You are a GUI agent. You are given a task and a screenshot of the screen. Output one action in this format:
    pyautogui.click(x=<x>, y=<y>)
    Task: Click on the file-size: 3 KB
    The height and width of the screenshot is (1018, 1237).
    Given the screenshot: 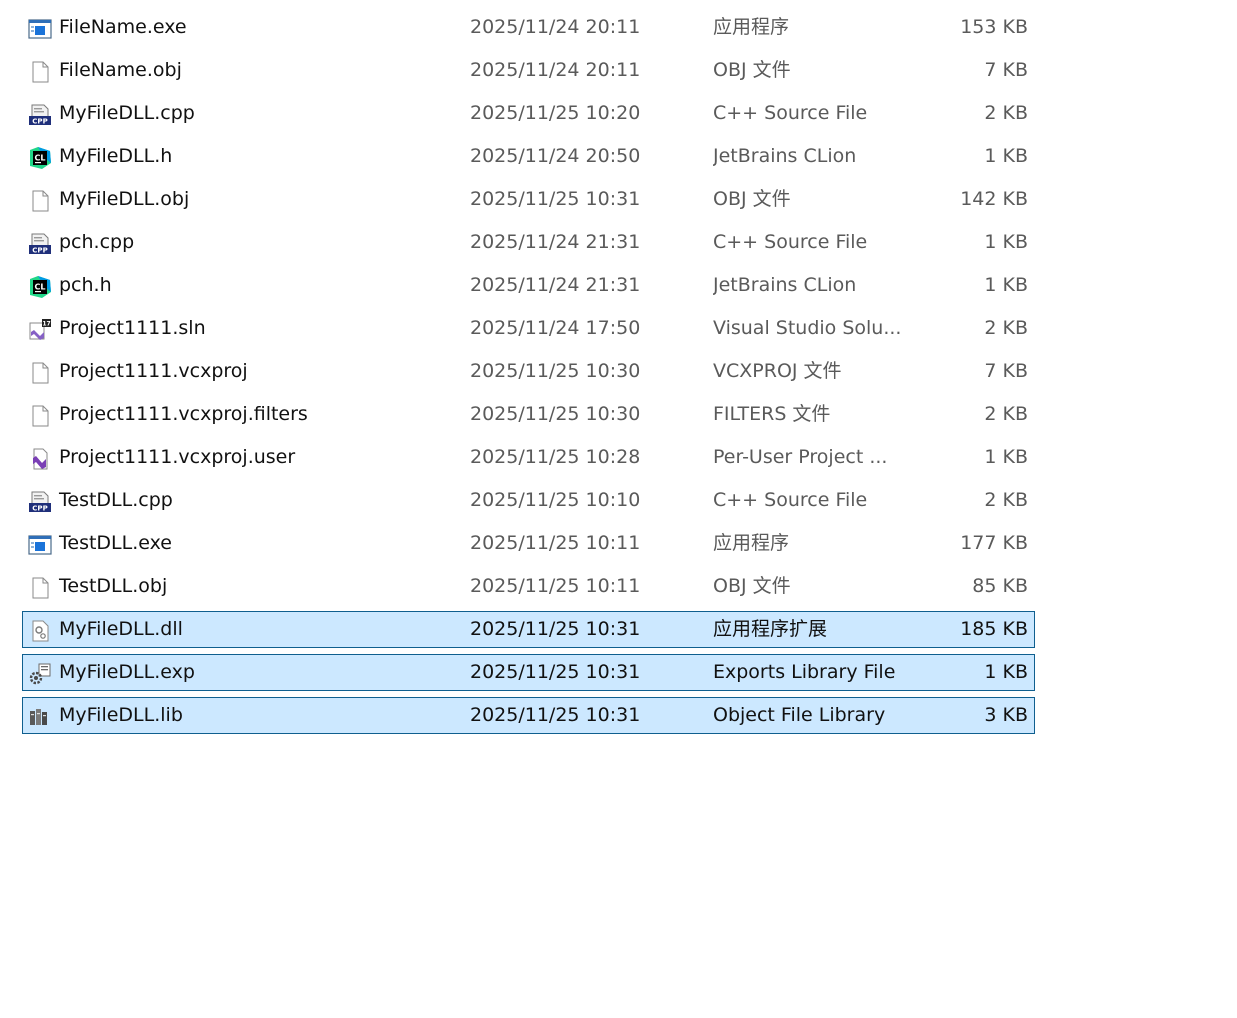 What is the action you would take?
    pyautogui.click(x=1006, y=715)
    